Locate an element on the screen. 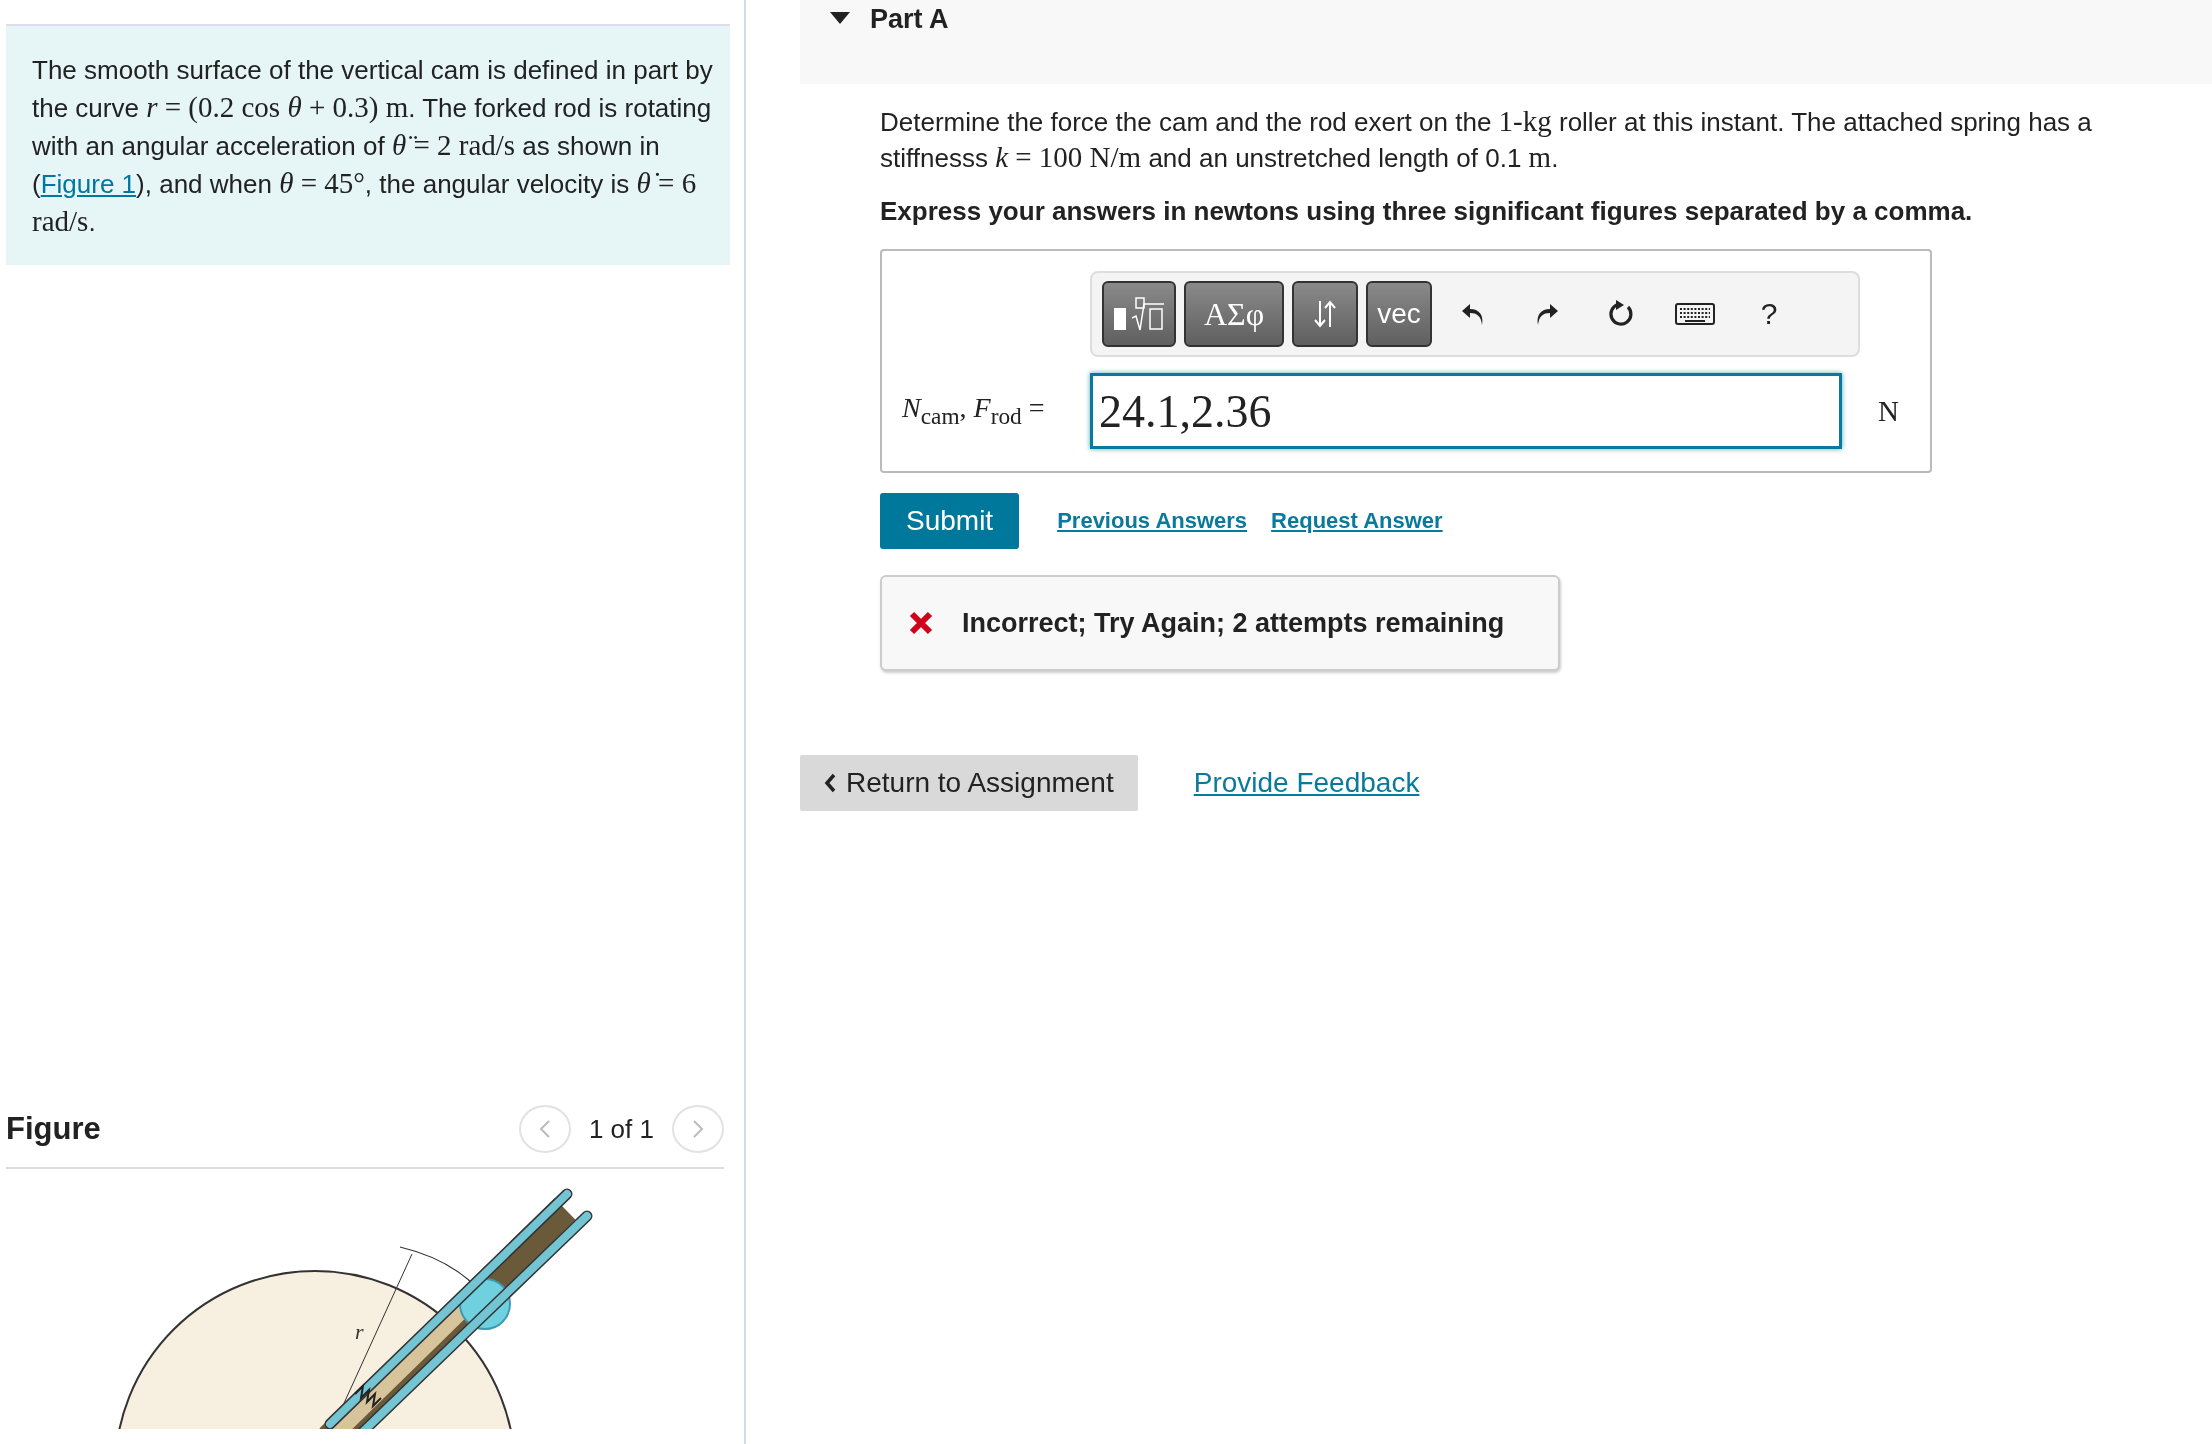 The width and height of the screenshot is (2212, 1444). answer-link: Request Answer is located at coordinates (1357, 521).